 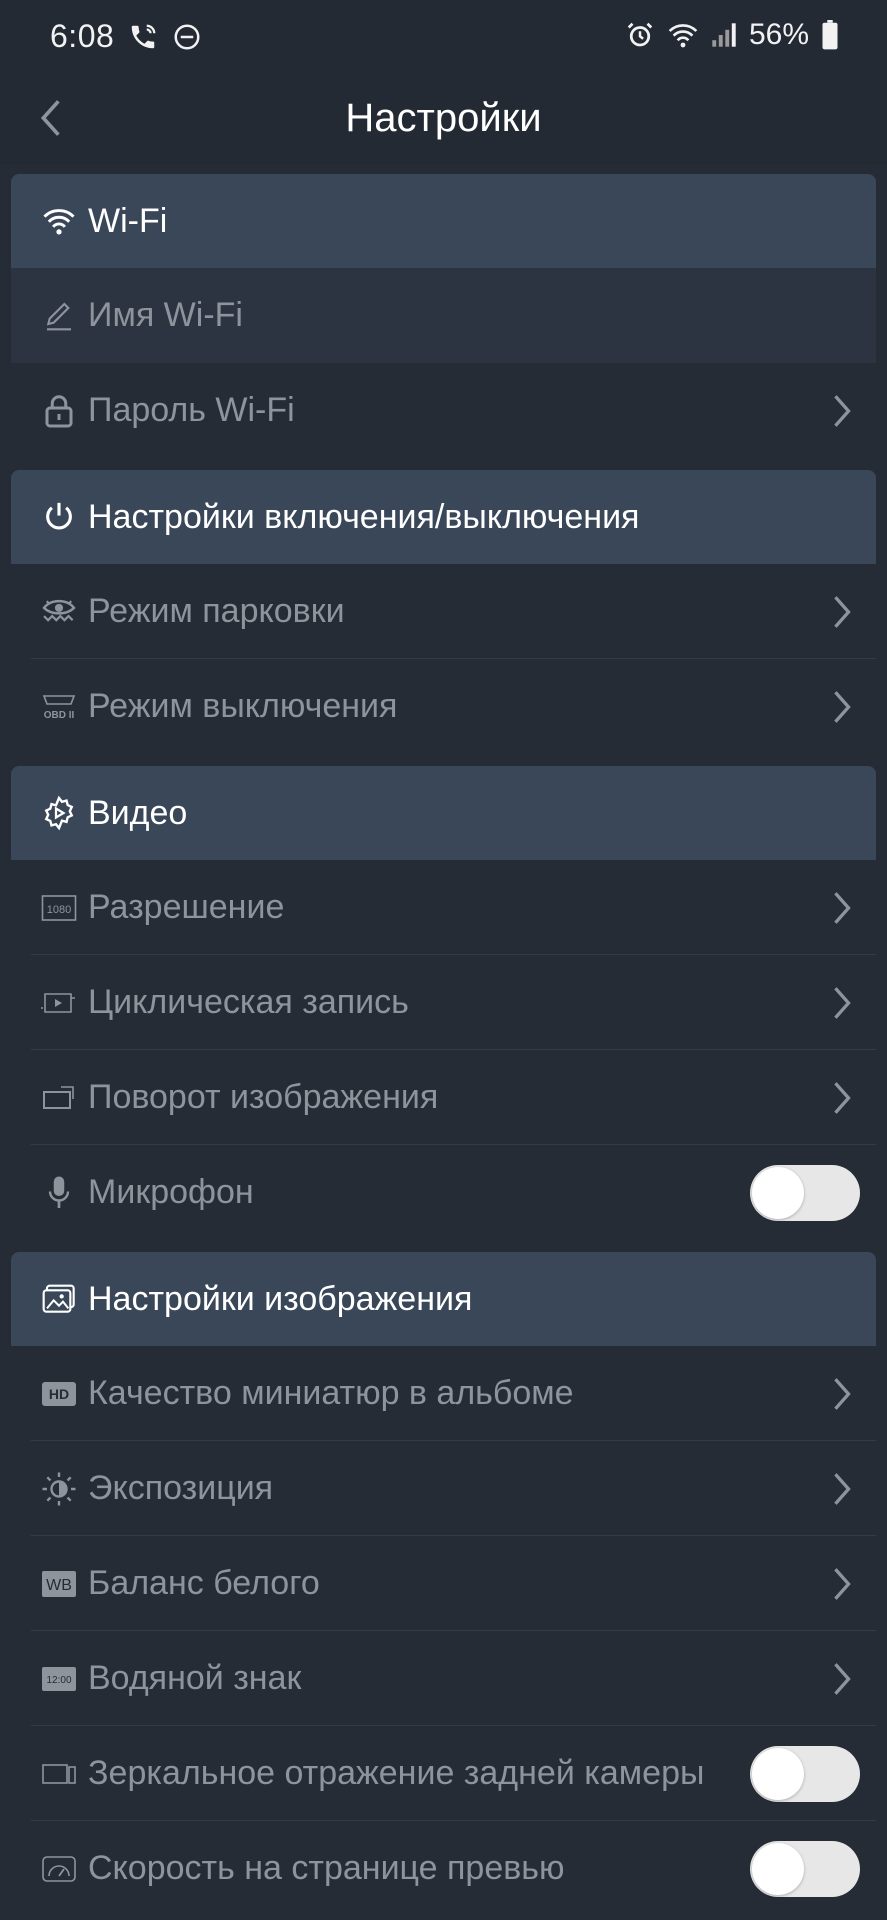 What do you see at coordinates (396, 1773) in the screenshot?
I see `setting-label: Зеркальное отражение задней камеры` at bounding box center [396, 1773].